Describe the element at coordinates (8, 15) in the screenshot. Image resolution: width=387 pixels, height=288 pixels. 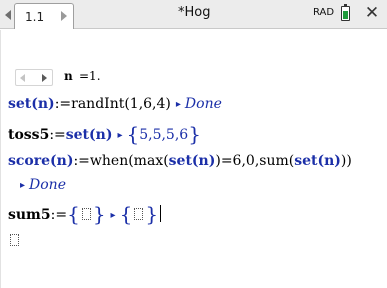
I see `previous-page-arrow-icon` at that location.